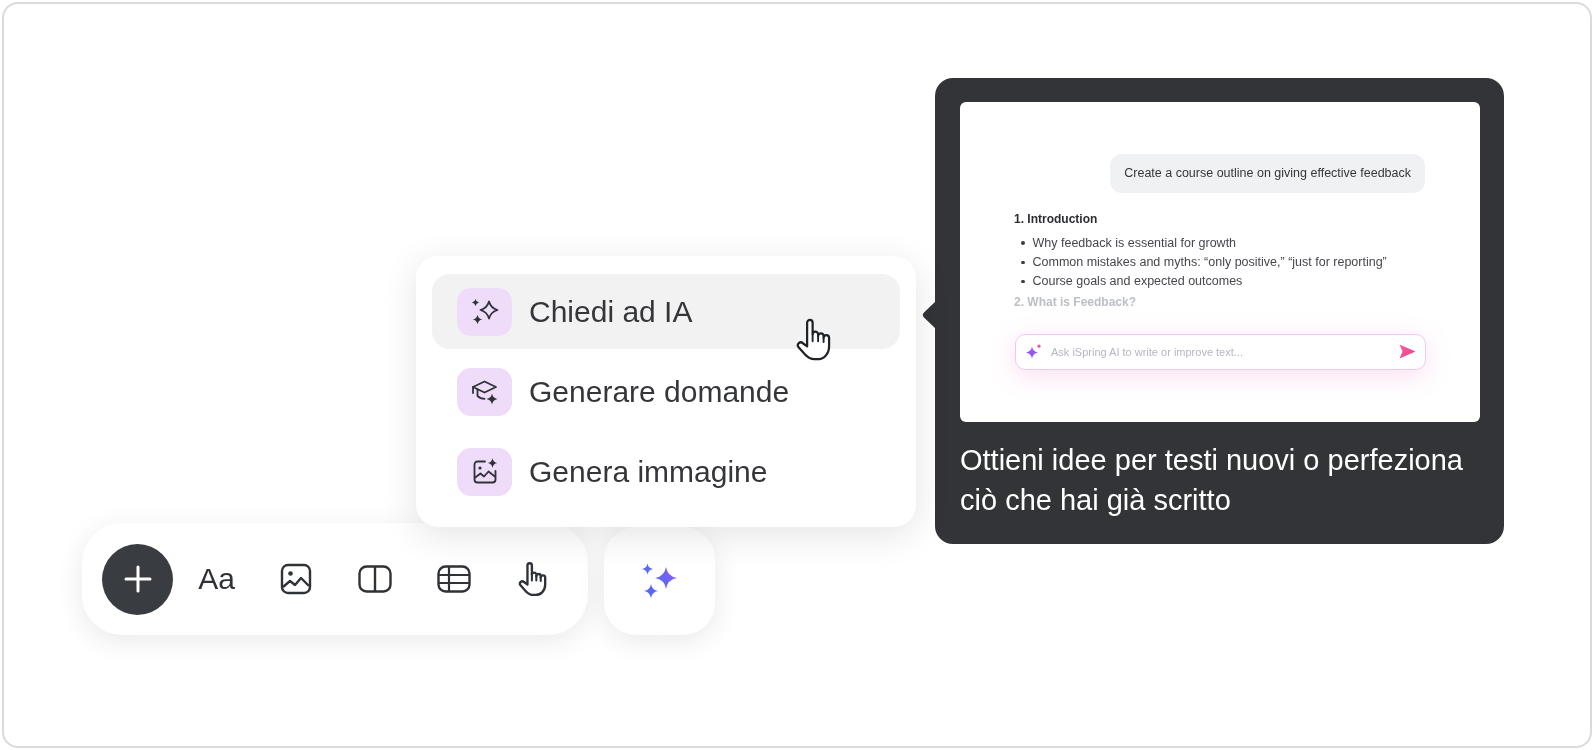 The image size is (1594, 750). What do you see at coordinates (374, 579) in the screenshot?
I see `columns-icon` at bounding box center [374, 579].